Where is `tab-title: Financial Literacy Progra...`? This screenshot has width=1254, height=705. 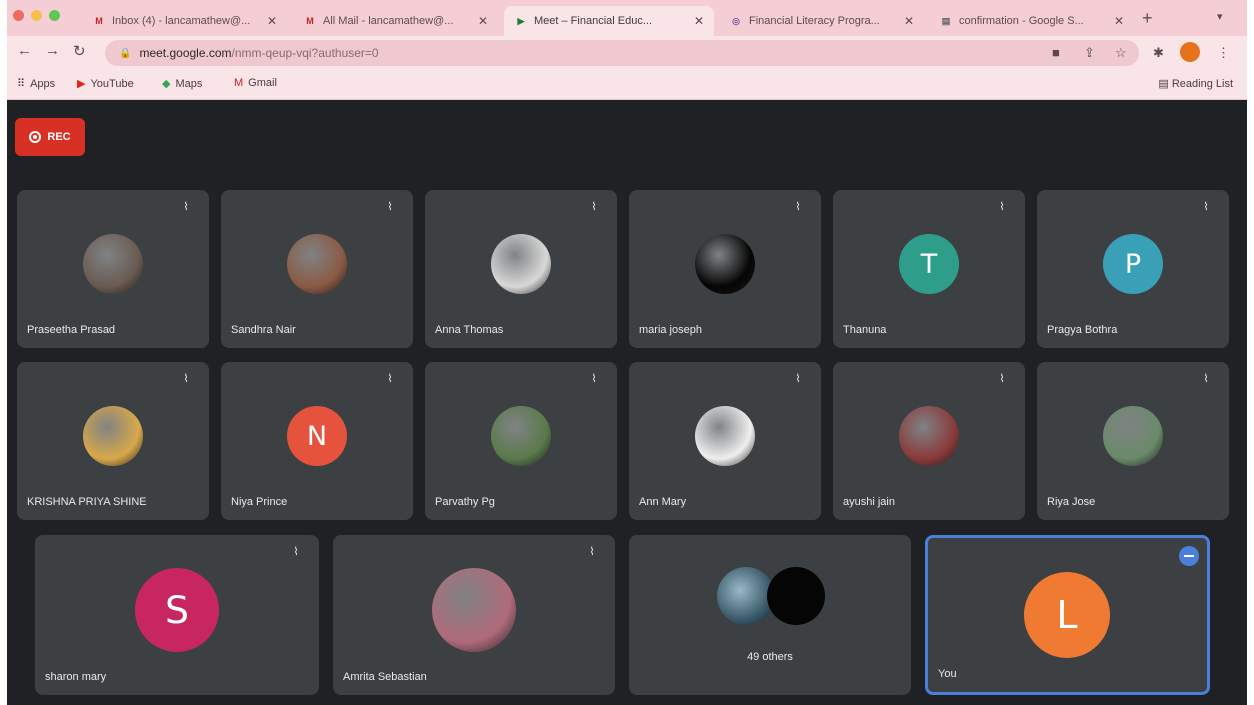
tab-title: Financial Literacy Progra... is located at coordinates (814, 21).